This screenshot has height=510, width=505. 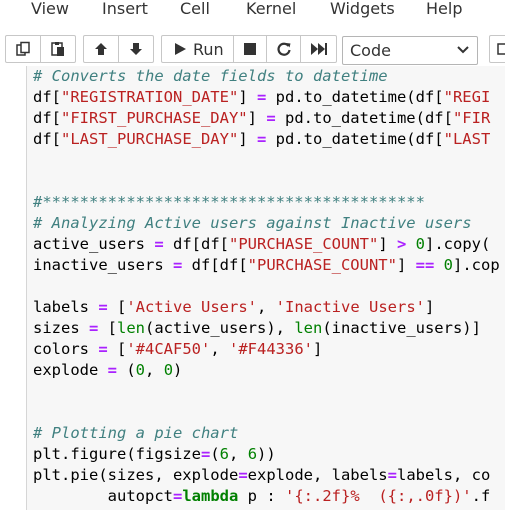 I want to click on copy-icon, so click(x=23, y=48).